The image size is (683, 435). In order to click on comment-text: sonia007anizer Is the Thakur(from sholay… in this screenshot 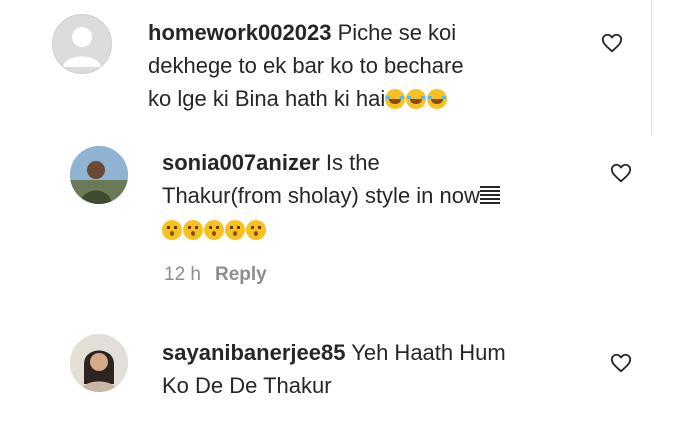, I will do `click(377, 196)`.